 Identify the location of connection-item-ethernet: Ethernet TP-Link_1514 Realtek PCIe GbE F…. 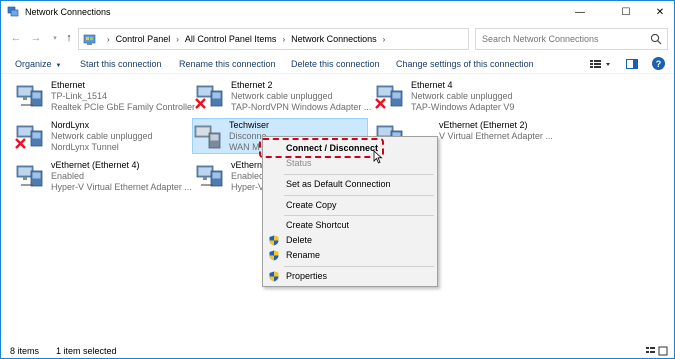
(105, 97).